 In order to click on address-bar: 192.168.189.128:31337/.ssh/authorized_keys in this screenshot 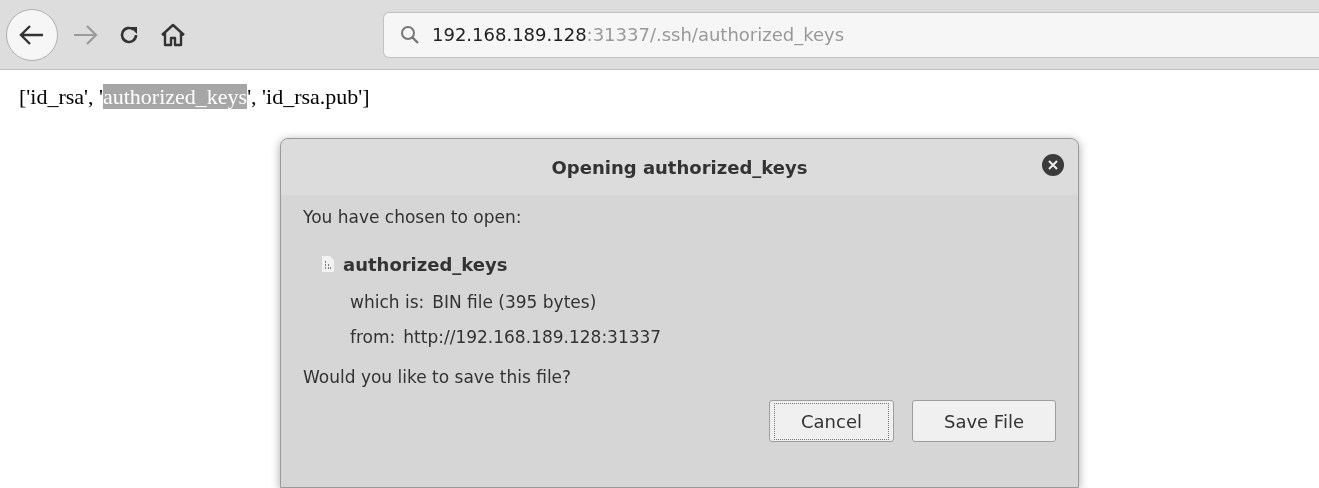, I will do `click(851, 34)`.